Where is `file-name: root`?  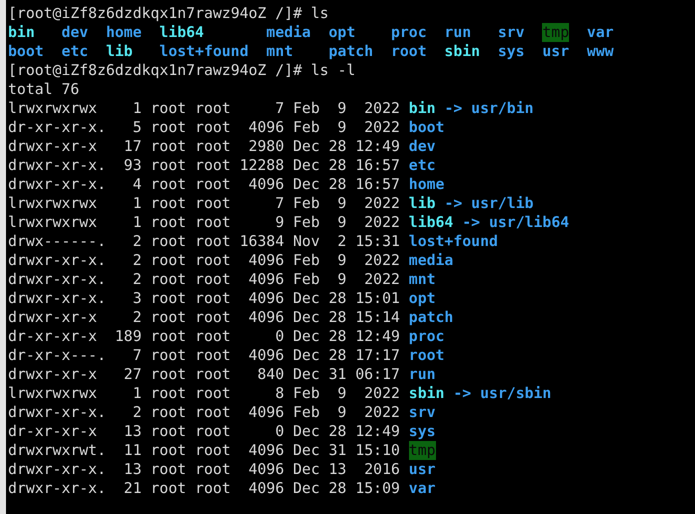 file-name: root is located at coordinates (408, 51).